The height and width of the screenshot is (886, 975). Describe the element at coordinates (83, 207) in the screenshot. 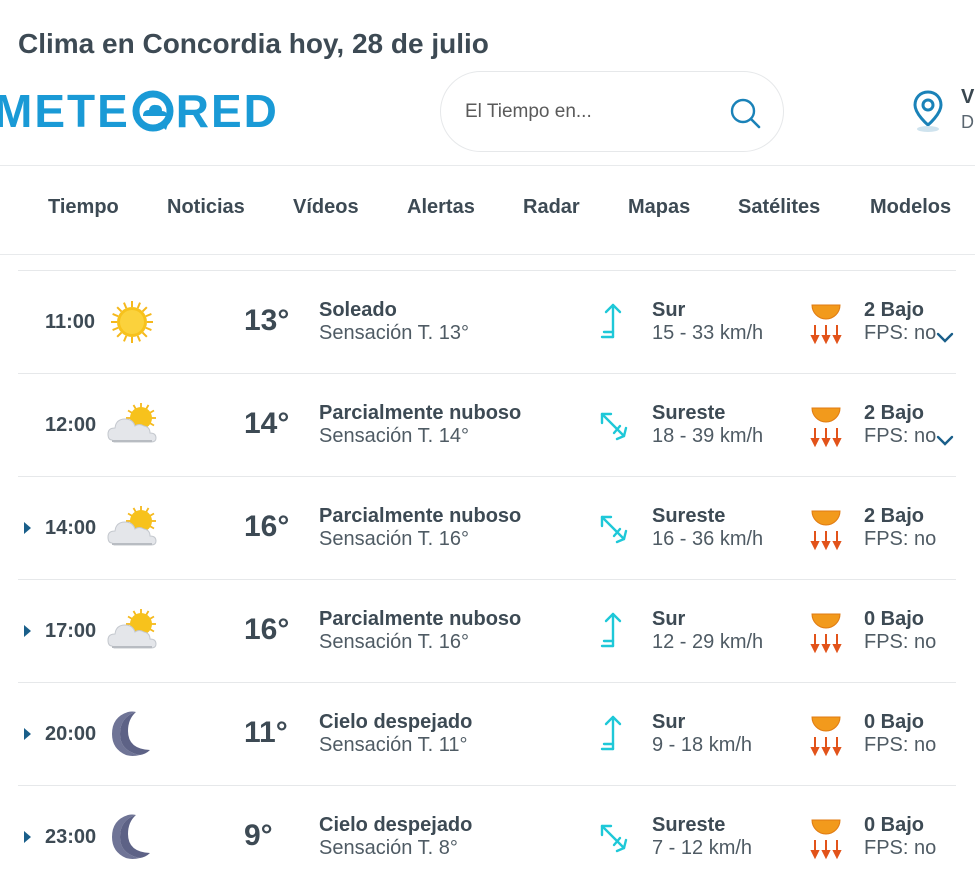

I see `nav-item-tiempo: Tiempo` at that location.